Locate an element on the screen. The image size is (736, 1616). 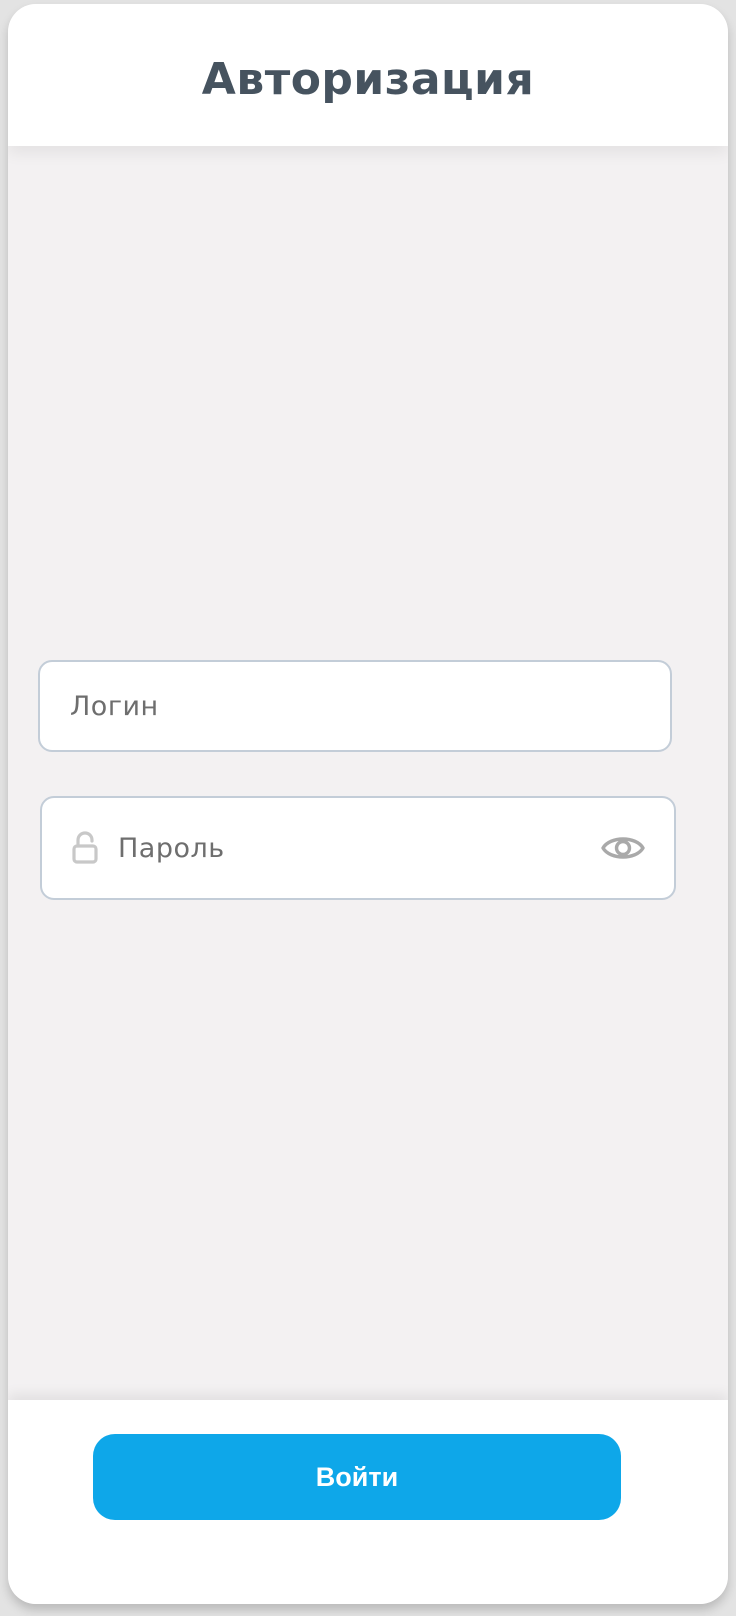
login-field-container is located at coordinates (355, 706).